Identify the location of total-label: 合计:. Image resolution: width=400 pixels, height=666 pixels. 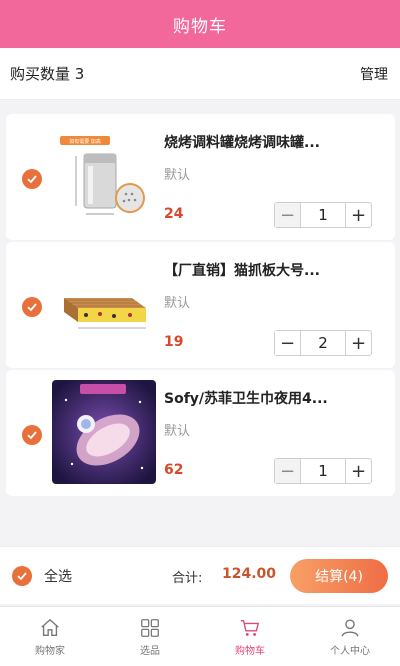
(187, 578).